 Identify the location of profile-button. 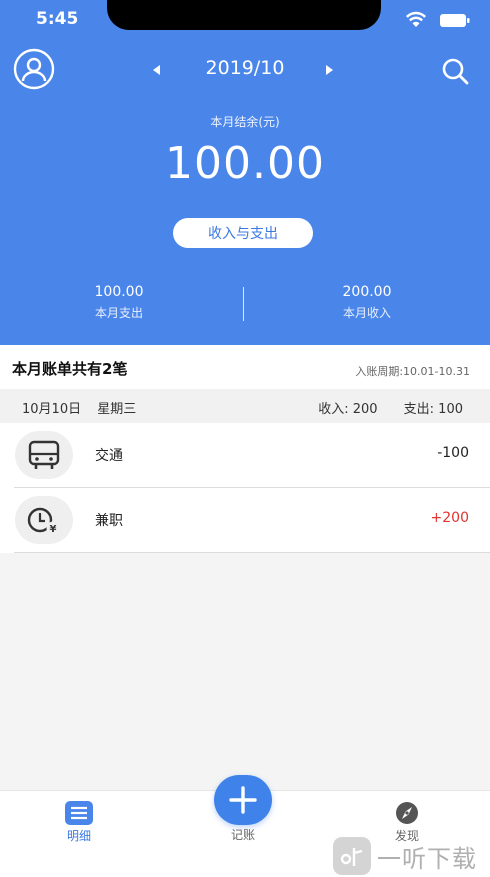
(34, 69).